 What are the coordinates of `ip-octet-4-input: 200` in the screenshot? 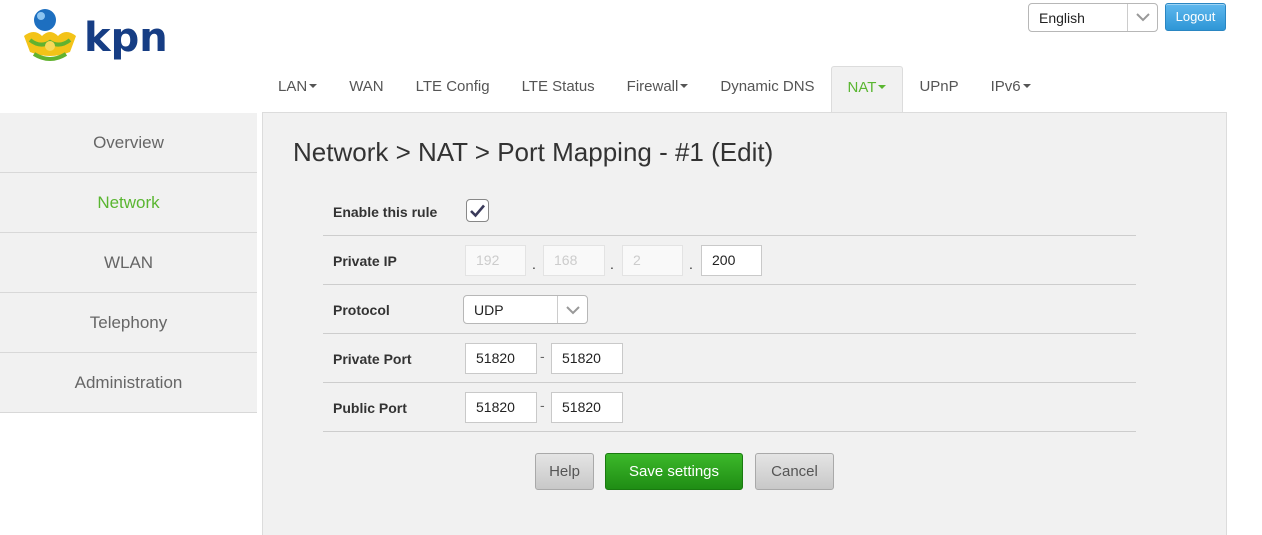 It's located at (731, 260).